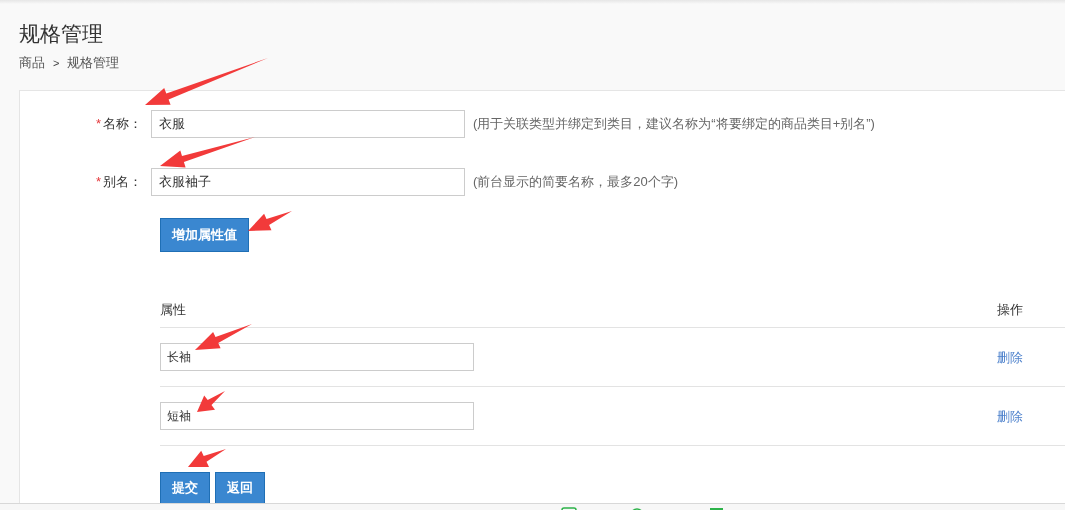  Describe the element at coordinates (32, 63) in the screenshot. I see `breadcrumb-item: 商品` at that location.